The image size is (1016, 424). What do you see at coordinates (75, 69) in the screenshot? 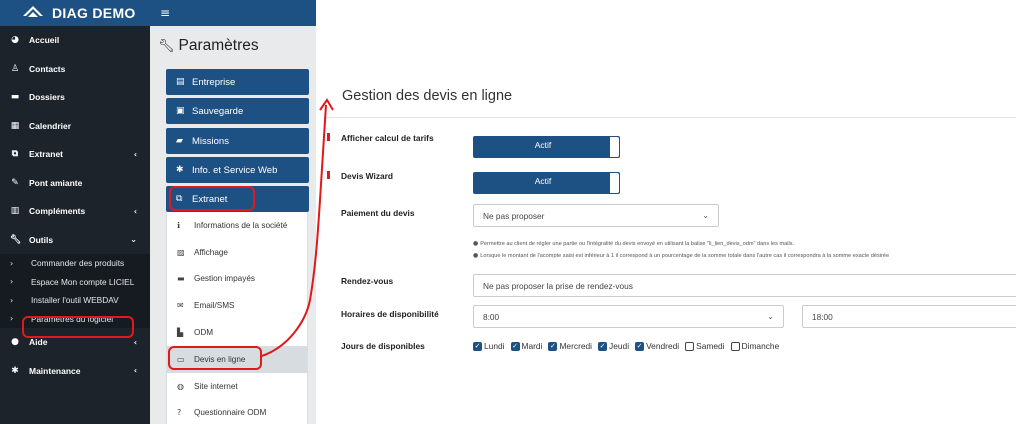
I see `sidebar-item-contacts: ♙ Contacts` at bounding box center [75, 69].